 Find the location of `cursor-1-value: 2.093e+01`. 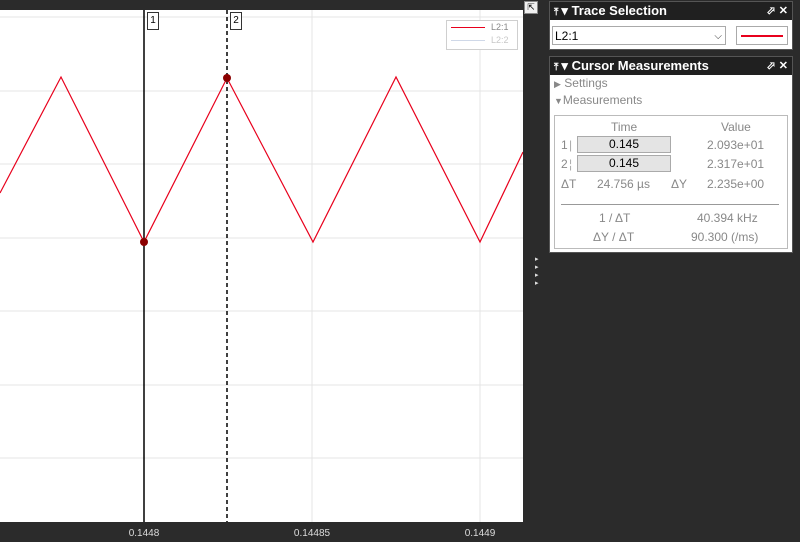

cursor-1-value: 2.093e+01 is located at coordinates (736, 145).